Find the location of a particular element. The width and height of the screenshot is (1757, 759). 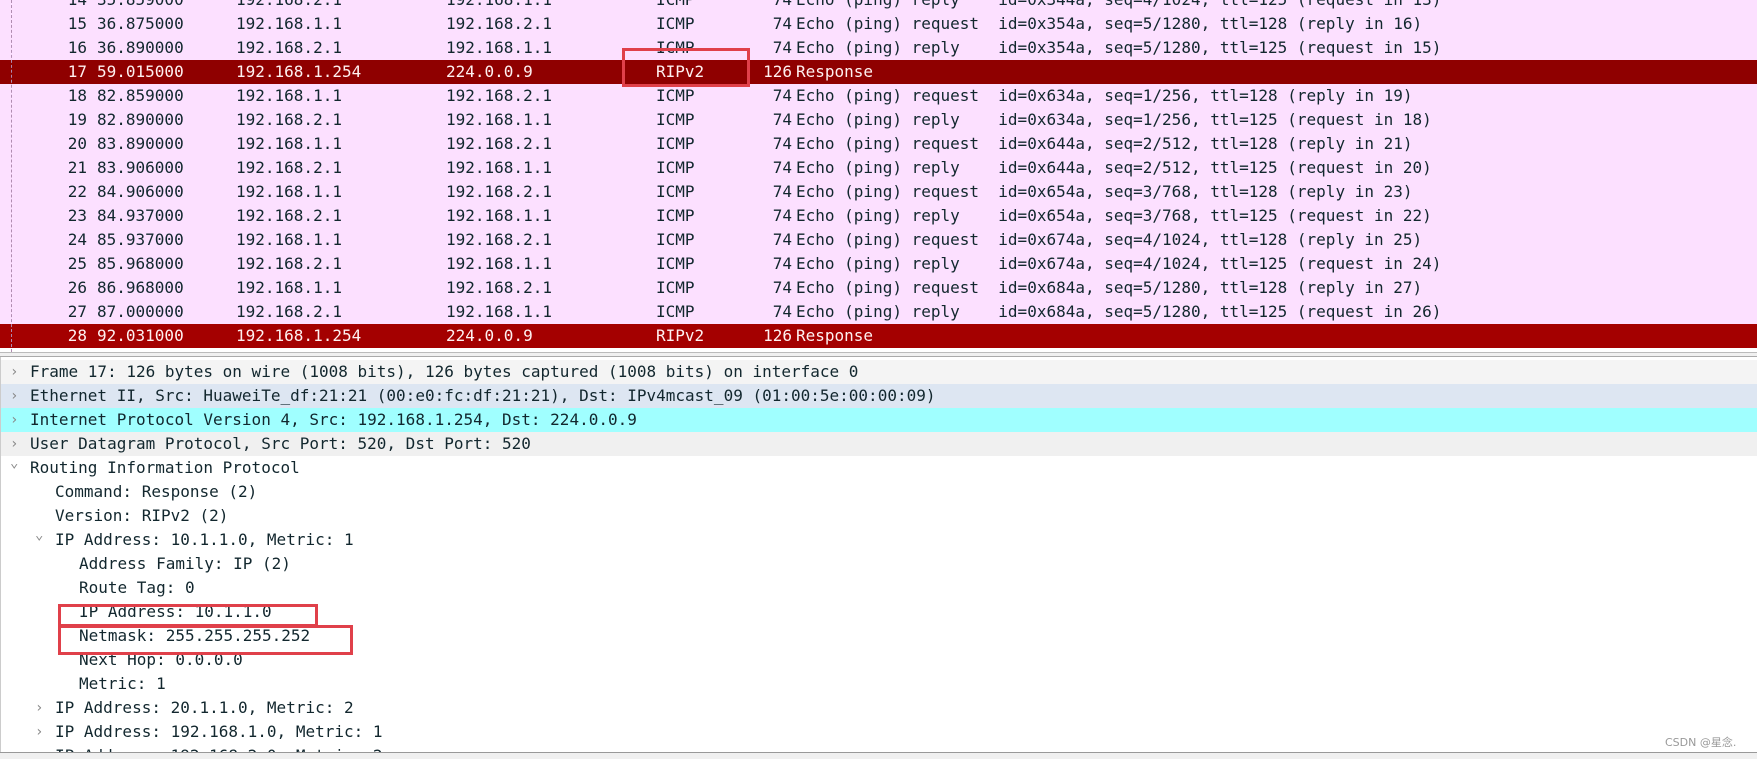

packet-time: 36.890000 is located at coordinates (140, 47).